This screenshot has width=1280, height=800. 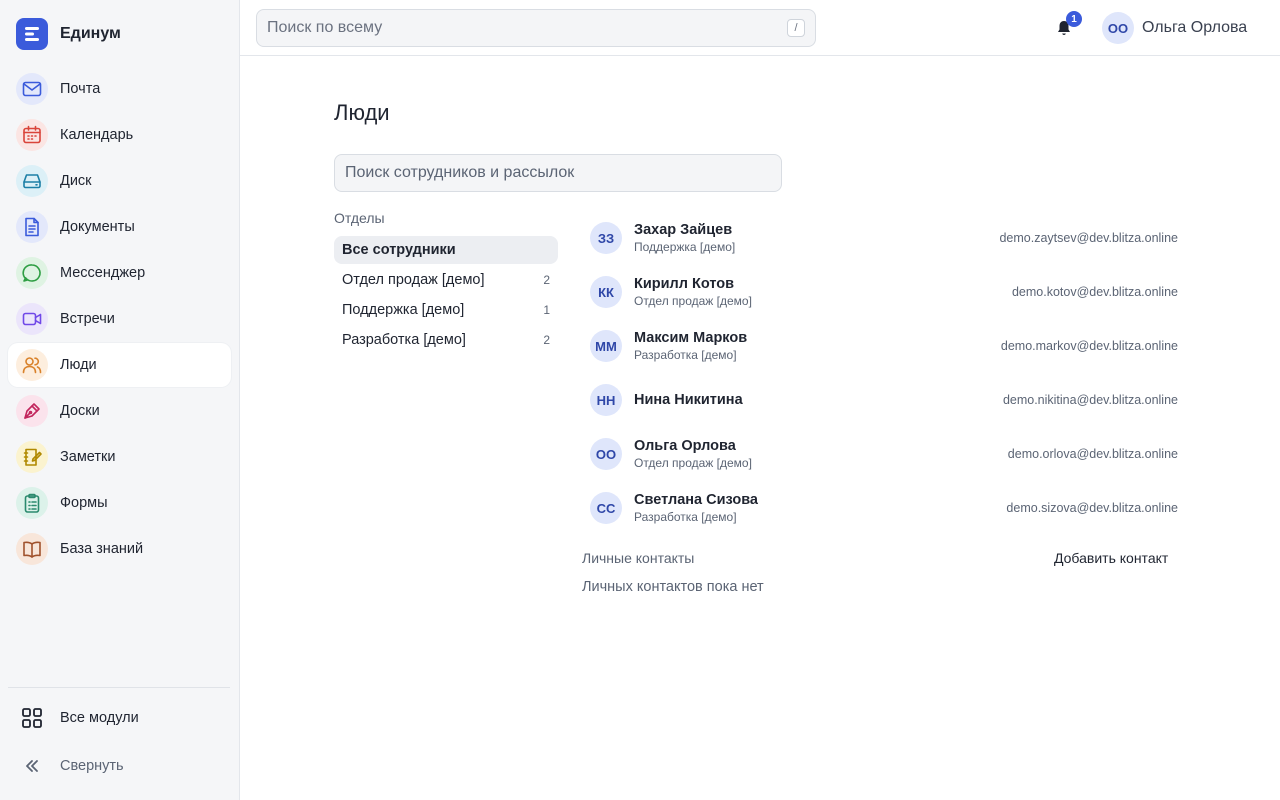 I want to click on person-info: Захар Зайцев Поддержка [демо], so click(x=684, y=238).